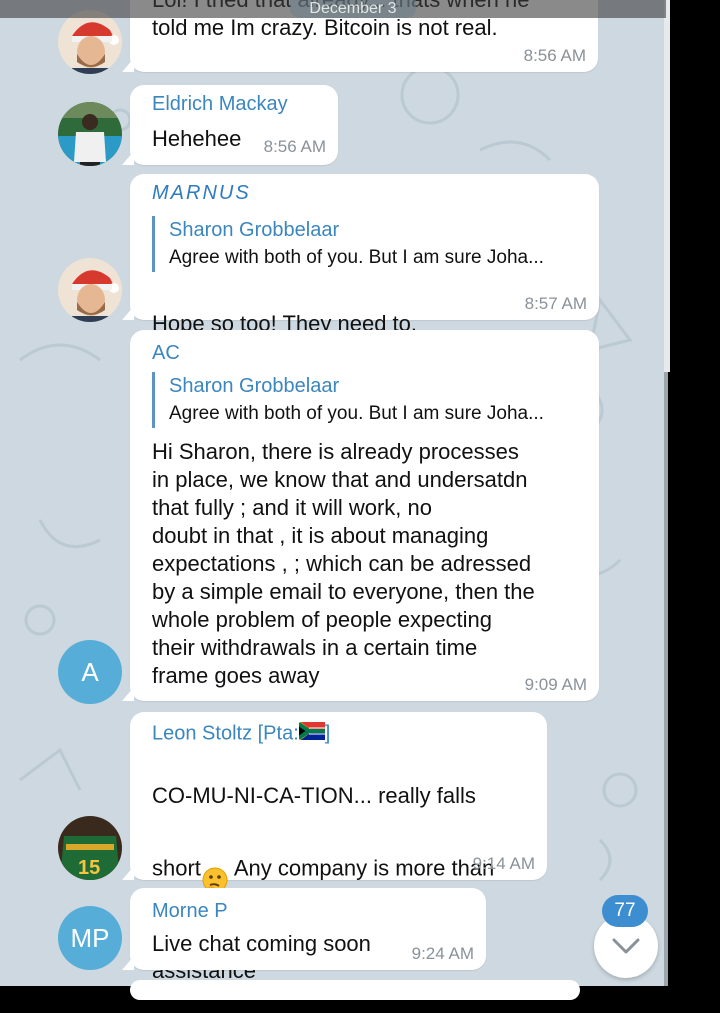 The height and width of the screenshot is (1013, 720). What do you see at coordinates (555, 303) in the screenshot?
I see `message-time: 8:57 AM` at bounding box center [555, 303].